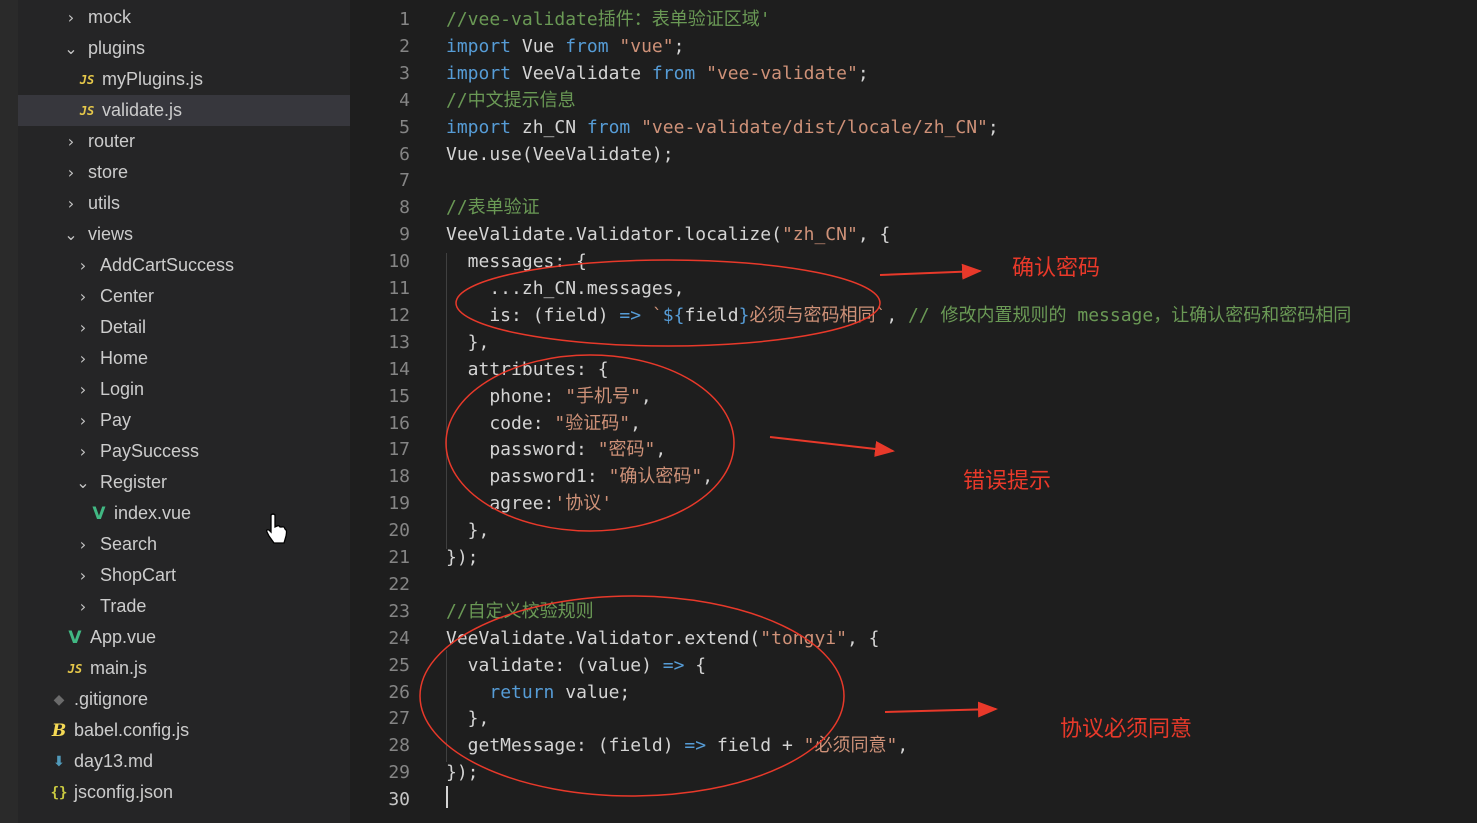  Describe the element at coordinates (913, 476) in the screenshot. I see `code-line: 18 password1: "确认密码",` at that location.